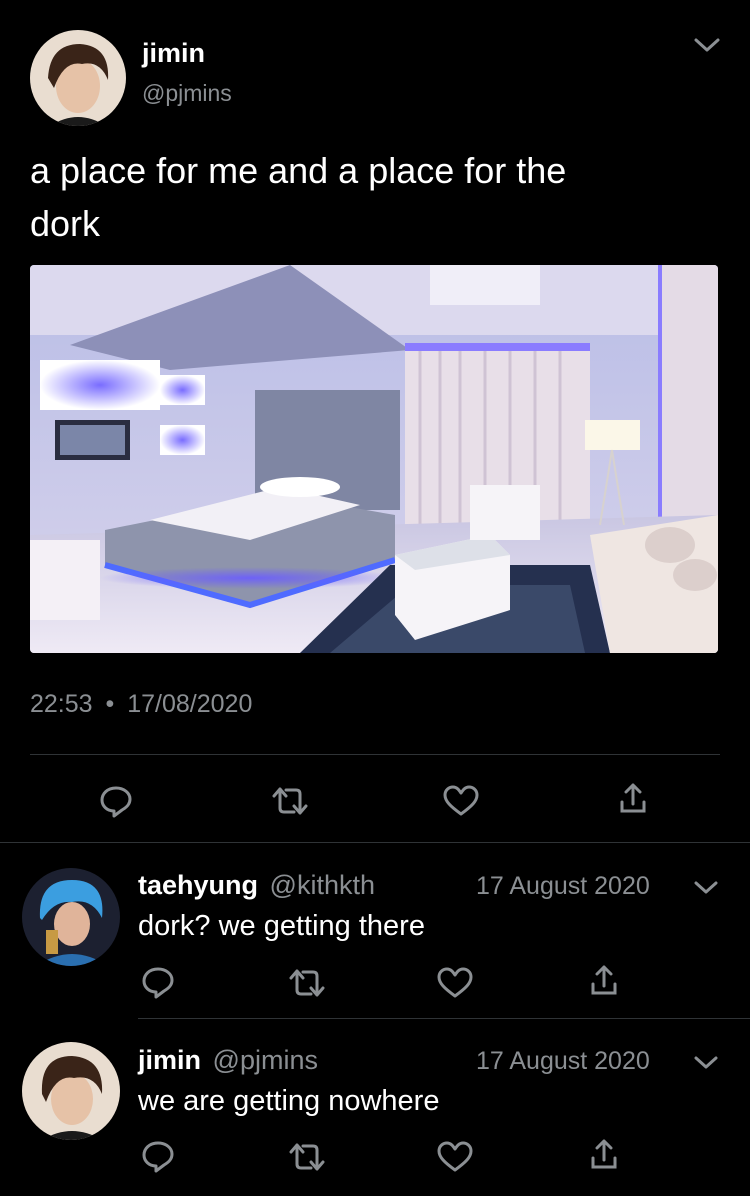  I want to click on reply-text: dork? we getting there, so click(281, 926).